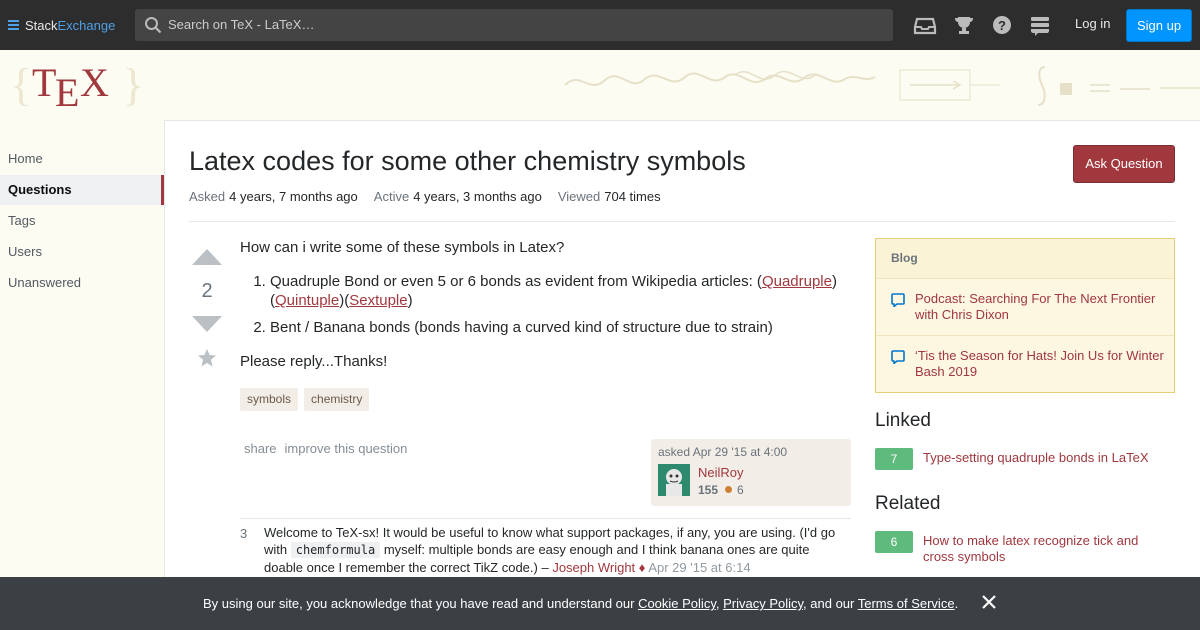  I want to click on share-link: share, so click(260, 448).